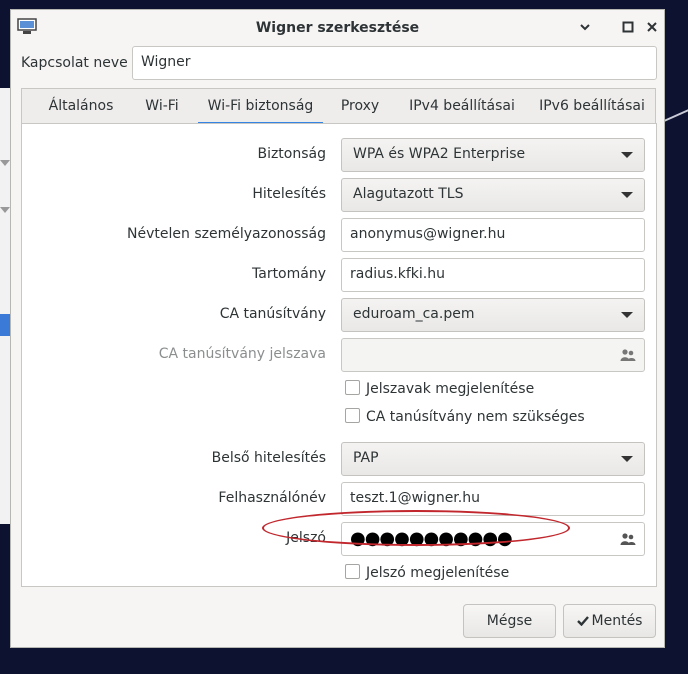 The height and width of the screenshot is (674, 688). What do you see at coordinates (652, 27) in the screenshot?
I see `close-icon` at bounding box center [652, 27].